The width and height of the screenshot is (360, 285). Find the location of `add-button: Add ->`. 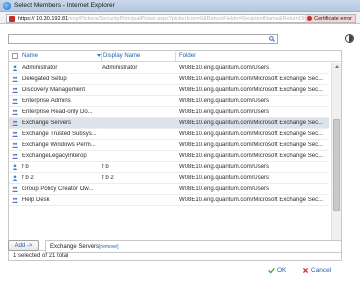

add-button: Add -> is located at coordinates (23, 245).